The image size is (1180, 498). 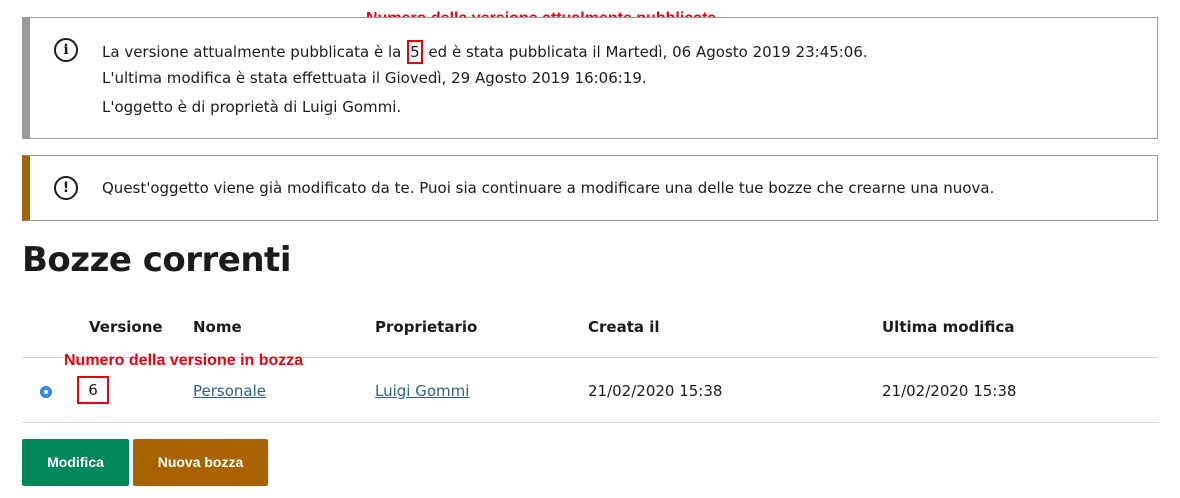 What do you see at coordinates (93, 390) in the screenshot?
I see `draft-version-number: 6` at bounding box center [93, 390].